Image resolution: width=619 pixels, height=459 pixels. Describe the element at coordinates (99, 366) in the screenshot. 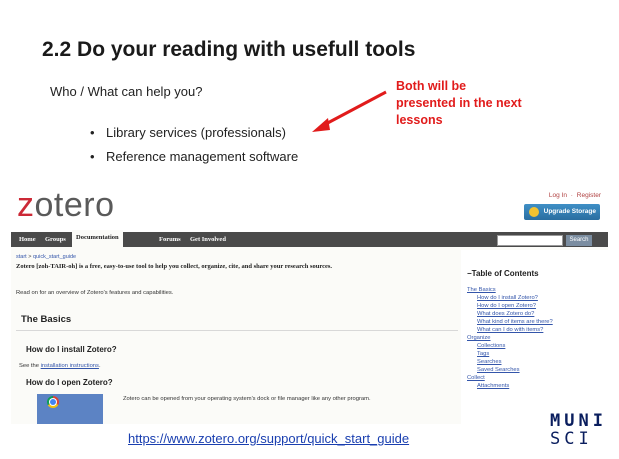

I see `install-text-suffix: .` at that location.